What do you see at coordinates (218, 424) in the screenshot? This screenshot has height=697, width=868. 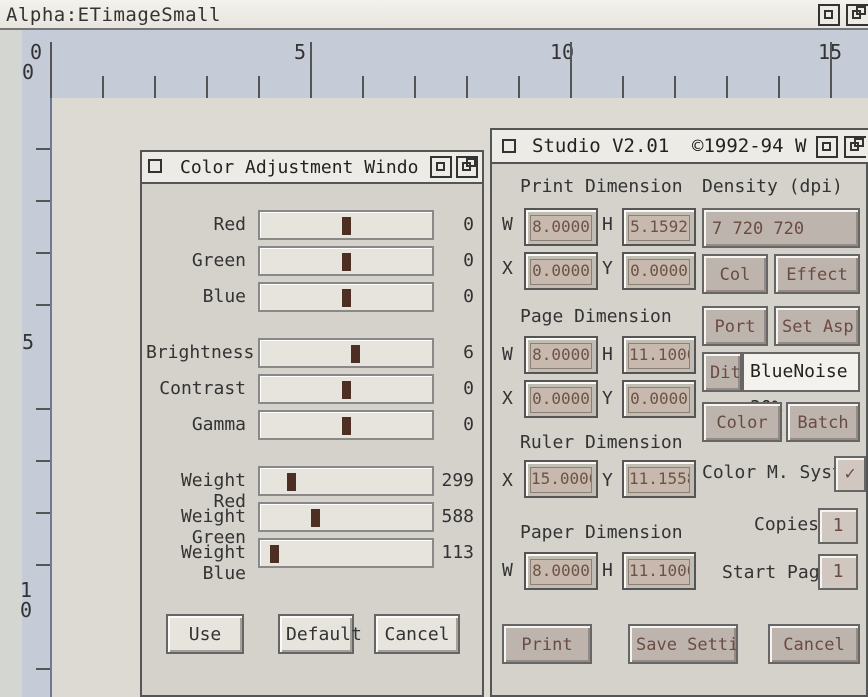 I see `slider-label: Gamma` at bounding box center [218, 424].